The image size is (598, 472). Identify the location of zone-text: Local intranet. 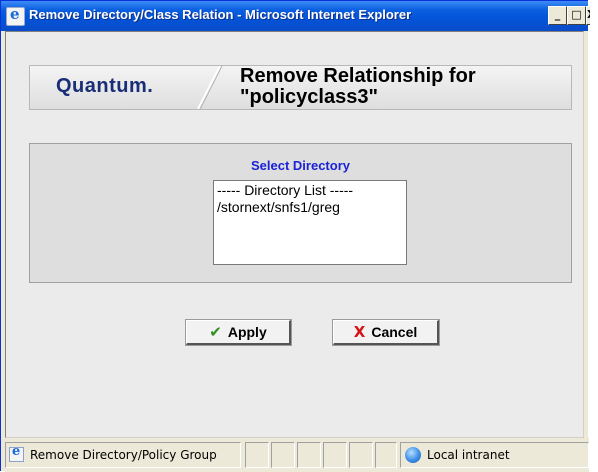
(468, 455).